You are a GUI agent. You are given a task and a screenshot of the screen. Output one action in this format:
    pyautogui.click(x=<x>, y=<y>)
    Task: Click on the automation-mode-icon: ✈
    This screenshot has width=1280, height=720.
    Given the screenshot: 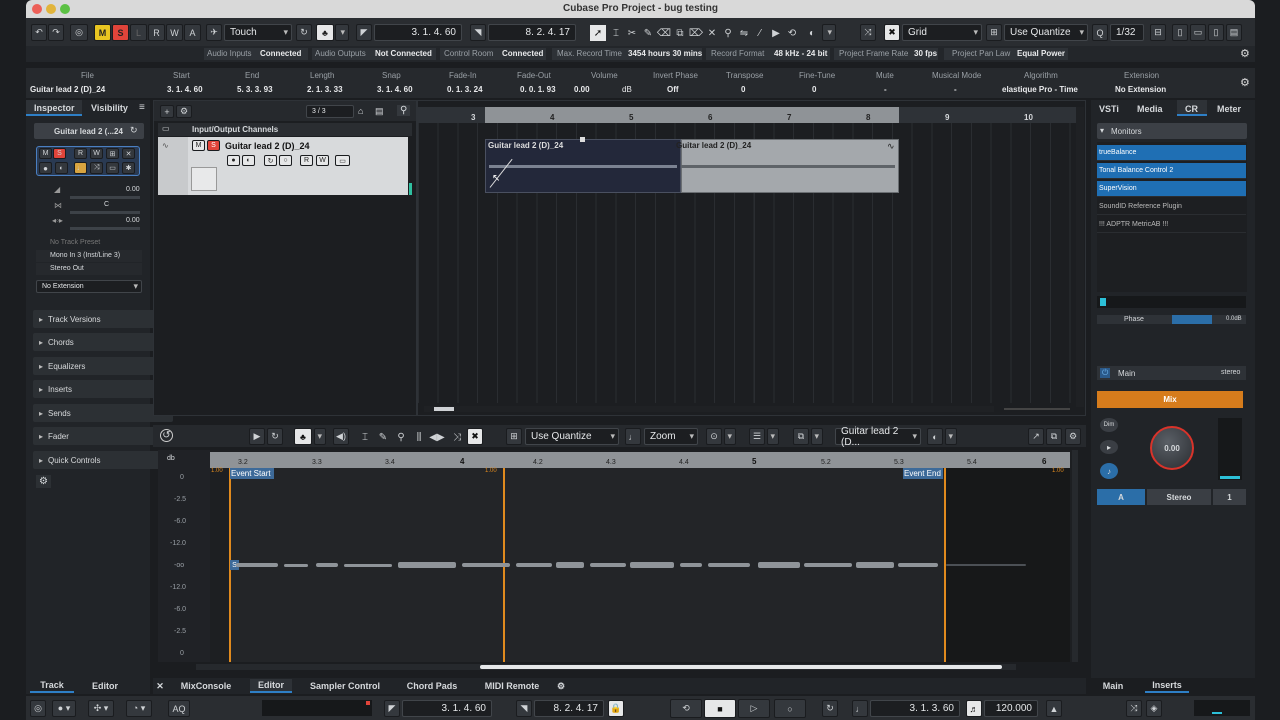 What is the action you would take?
    pyautogui.click(x=214, y=32)
    